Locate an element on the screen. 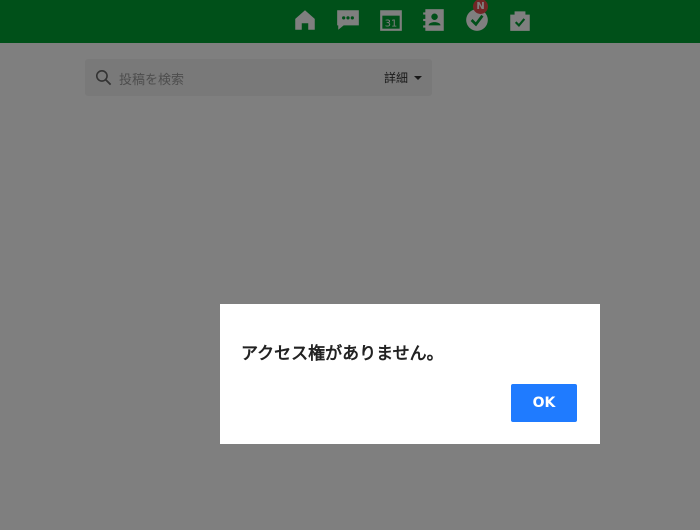 This screenshot has width=700, height=530. access-denied-dialog: アクセス権がありません。 OK is located at coordinates (410, 374).